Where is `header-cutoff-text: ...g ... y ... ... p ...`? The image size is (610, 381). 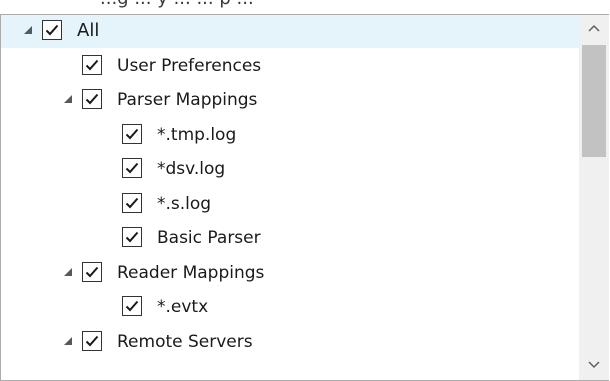 header-cutoff-text: ...g ... y ... ... p ... is located at coordinates (177, 4).